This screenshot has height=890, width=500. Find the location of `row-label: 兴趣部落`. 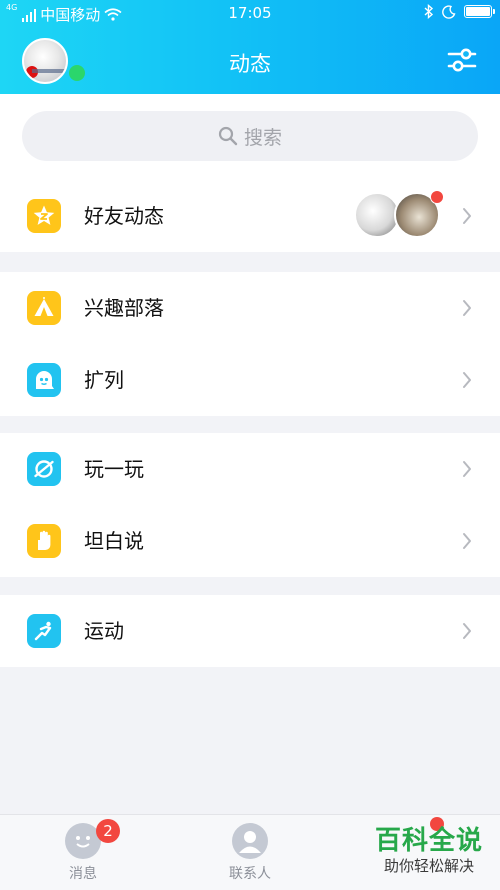

row-label: 兴趣部落 is located at coordinates (124, 308).